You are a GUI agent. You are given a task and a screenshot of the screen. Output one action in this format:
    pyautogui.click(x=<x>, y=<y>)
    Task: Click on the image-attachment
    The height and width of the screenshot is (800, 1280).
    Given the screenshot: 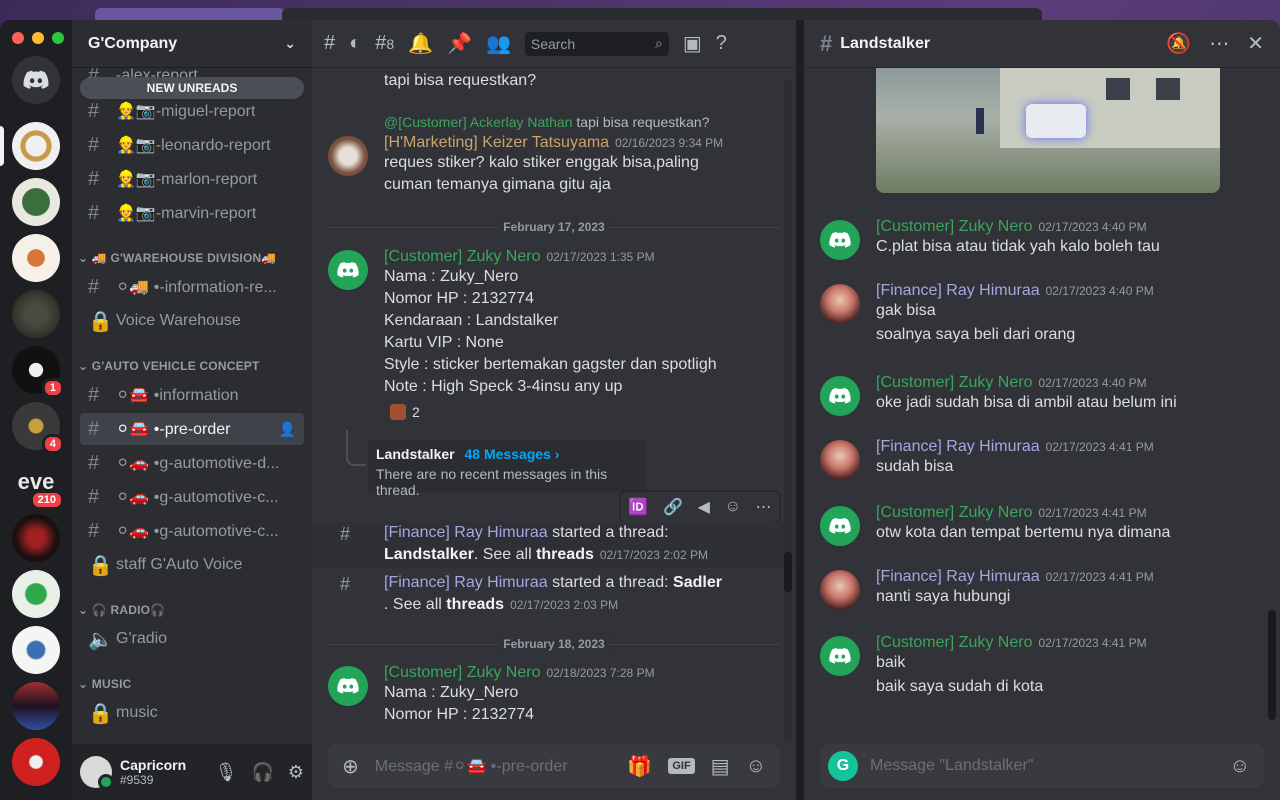 What is the action you would take?
    pyautogui.click(x=1048, y=130)
    